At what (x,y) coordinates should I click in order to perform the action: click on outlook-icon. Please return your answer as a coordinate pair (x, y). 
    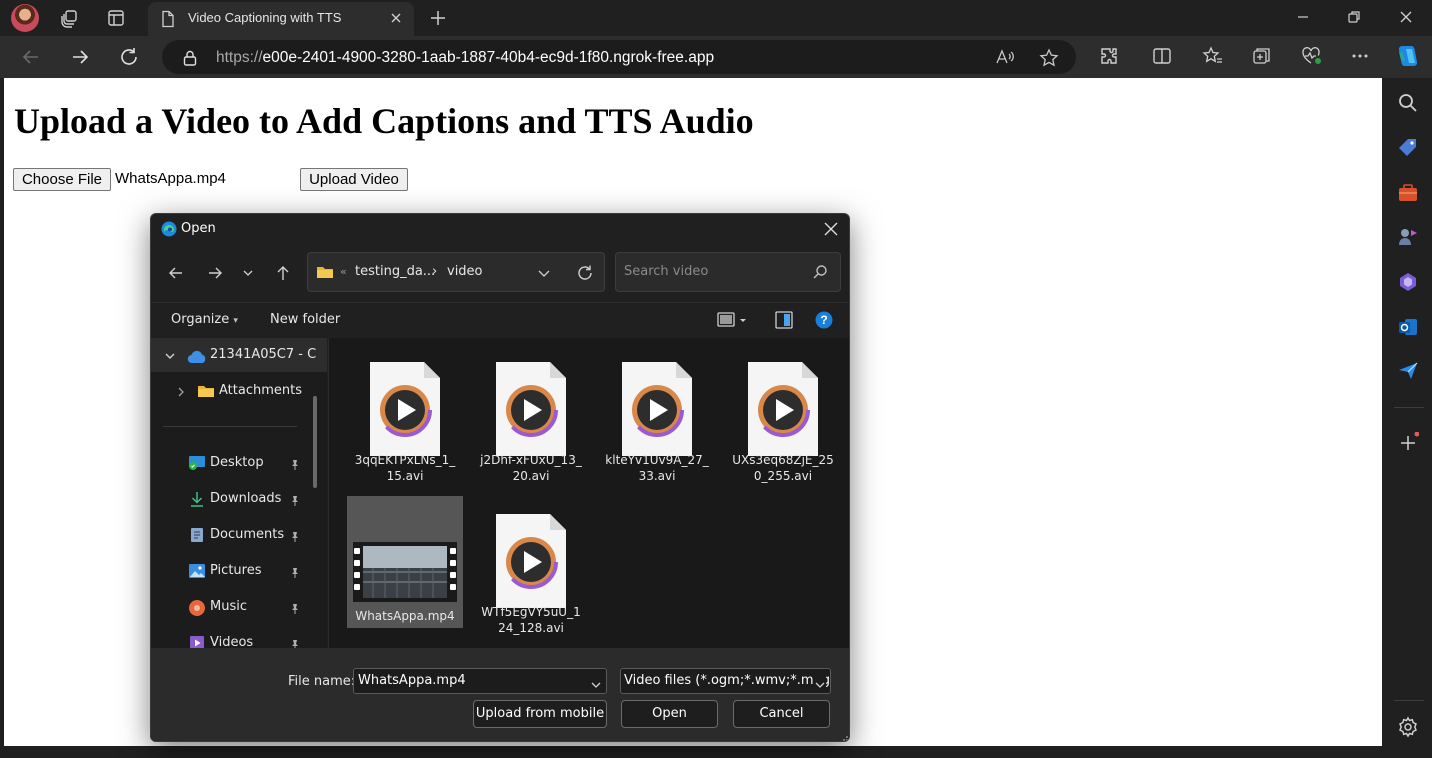
    Looking at the image, I should click on (1408, 327).